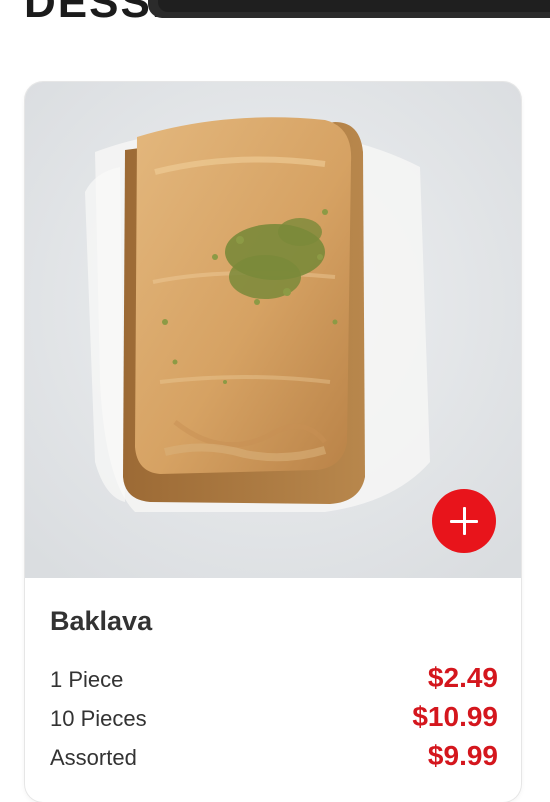 The width and height of the screenshot is (550, 802). I want to click on price-option-2: 10 Pieces $10.99, so click(274, 717).